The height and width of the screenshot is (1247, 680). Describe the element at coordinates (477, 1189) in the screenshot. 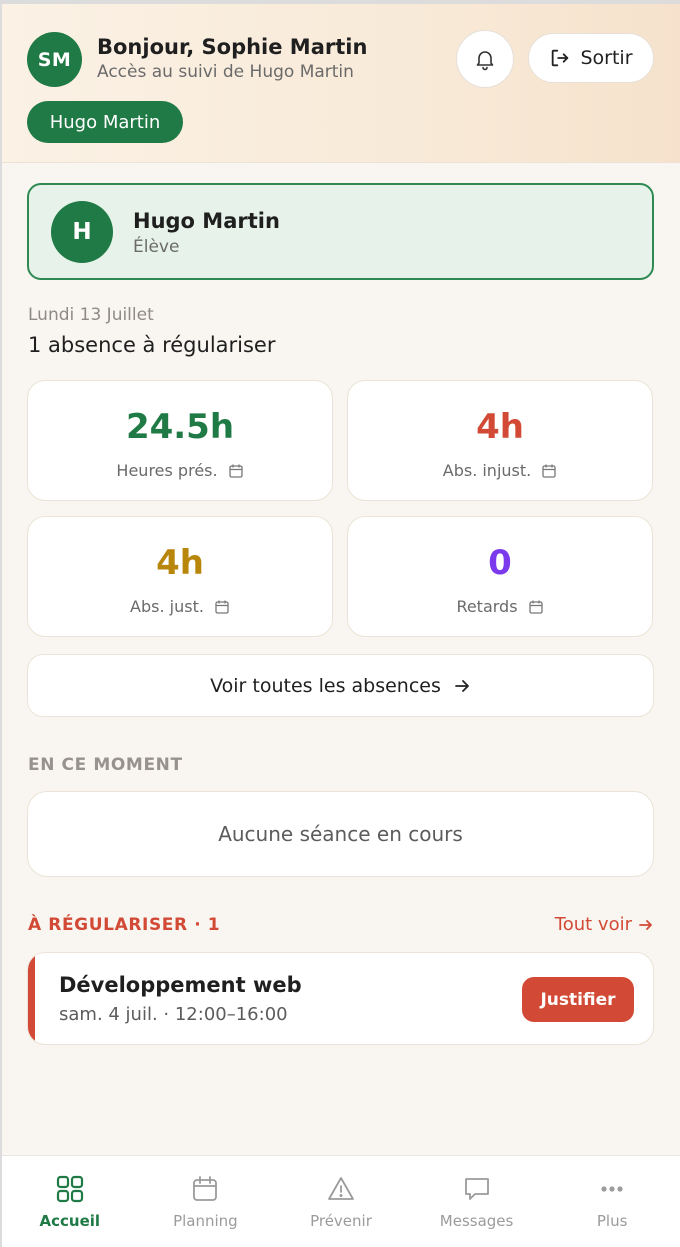

I see `message-icon` at that location.